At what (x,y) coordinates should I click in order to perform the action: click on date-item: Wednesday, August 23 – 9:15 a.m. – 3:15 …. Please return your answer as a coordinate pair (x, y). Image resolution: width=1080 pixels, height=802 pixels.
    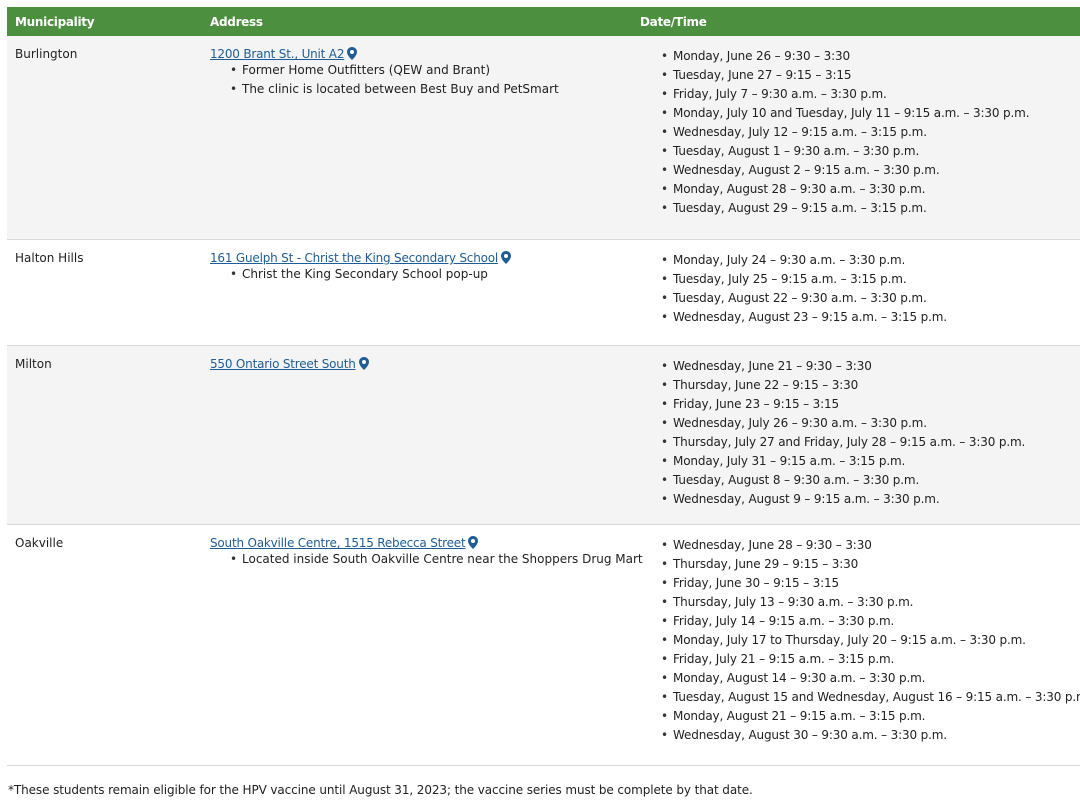
    Looking at the image, I should click on (801, 317).